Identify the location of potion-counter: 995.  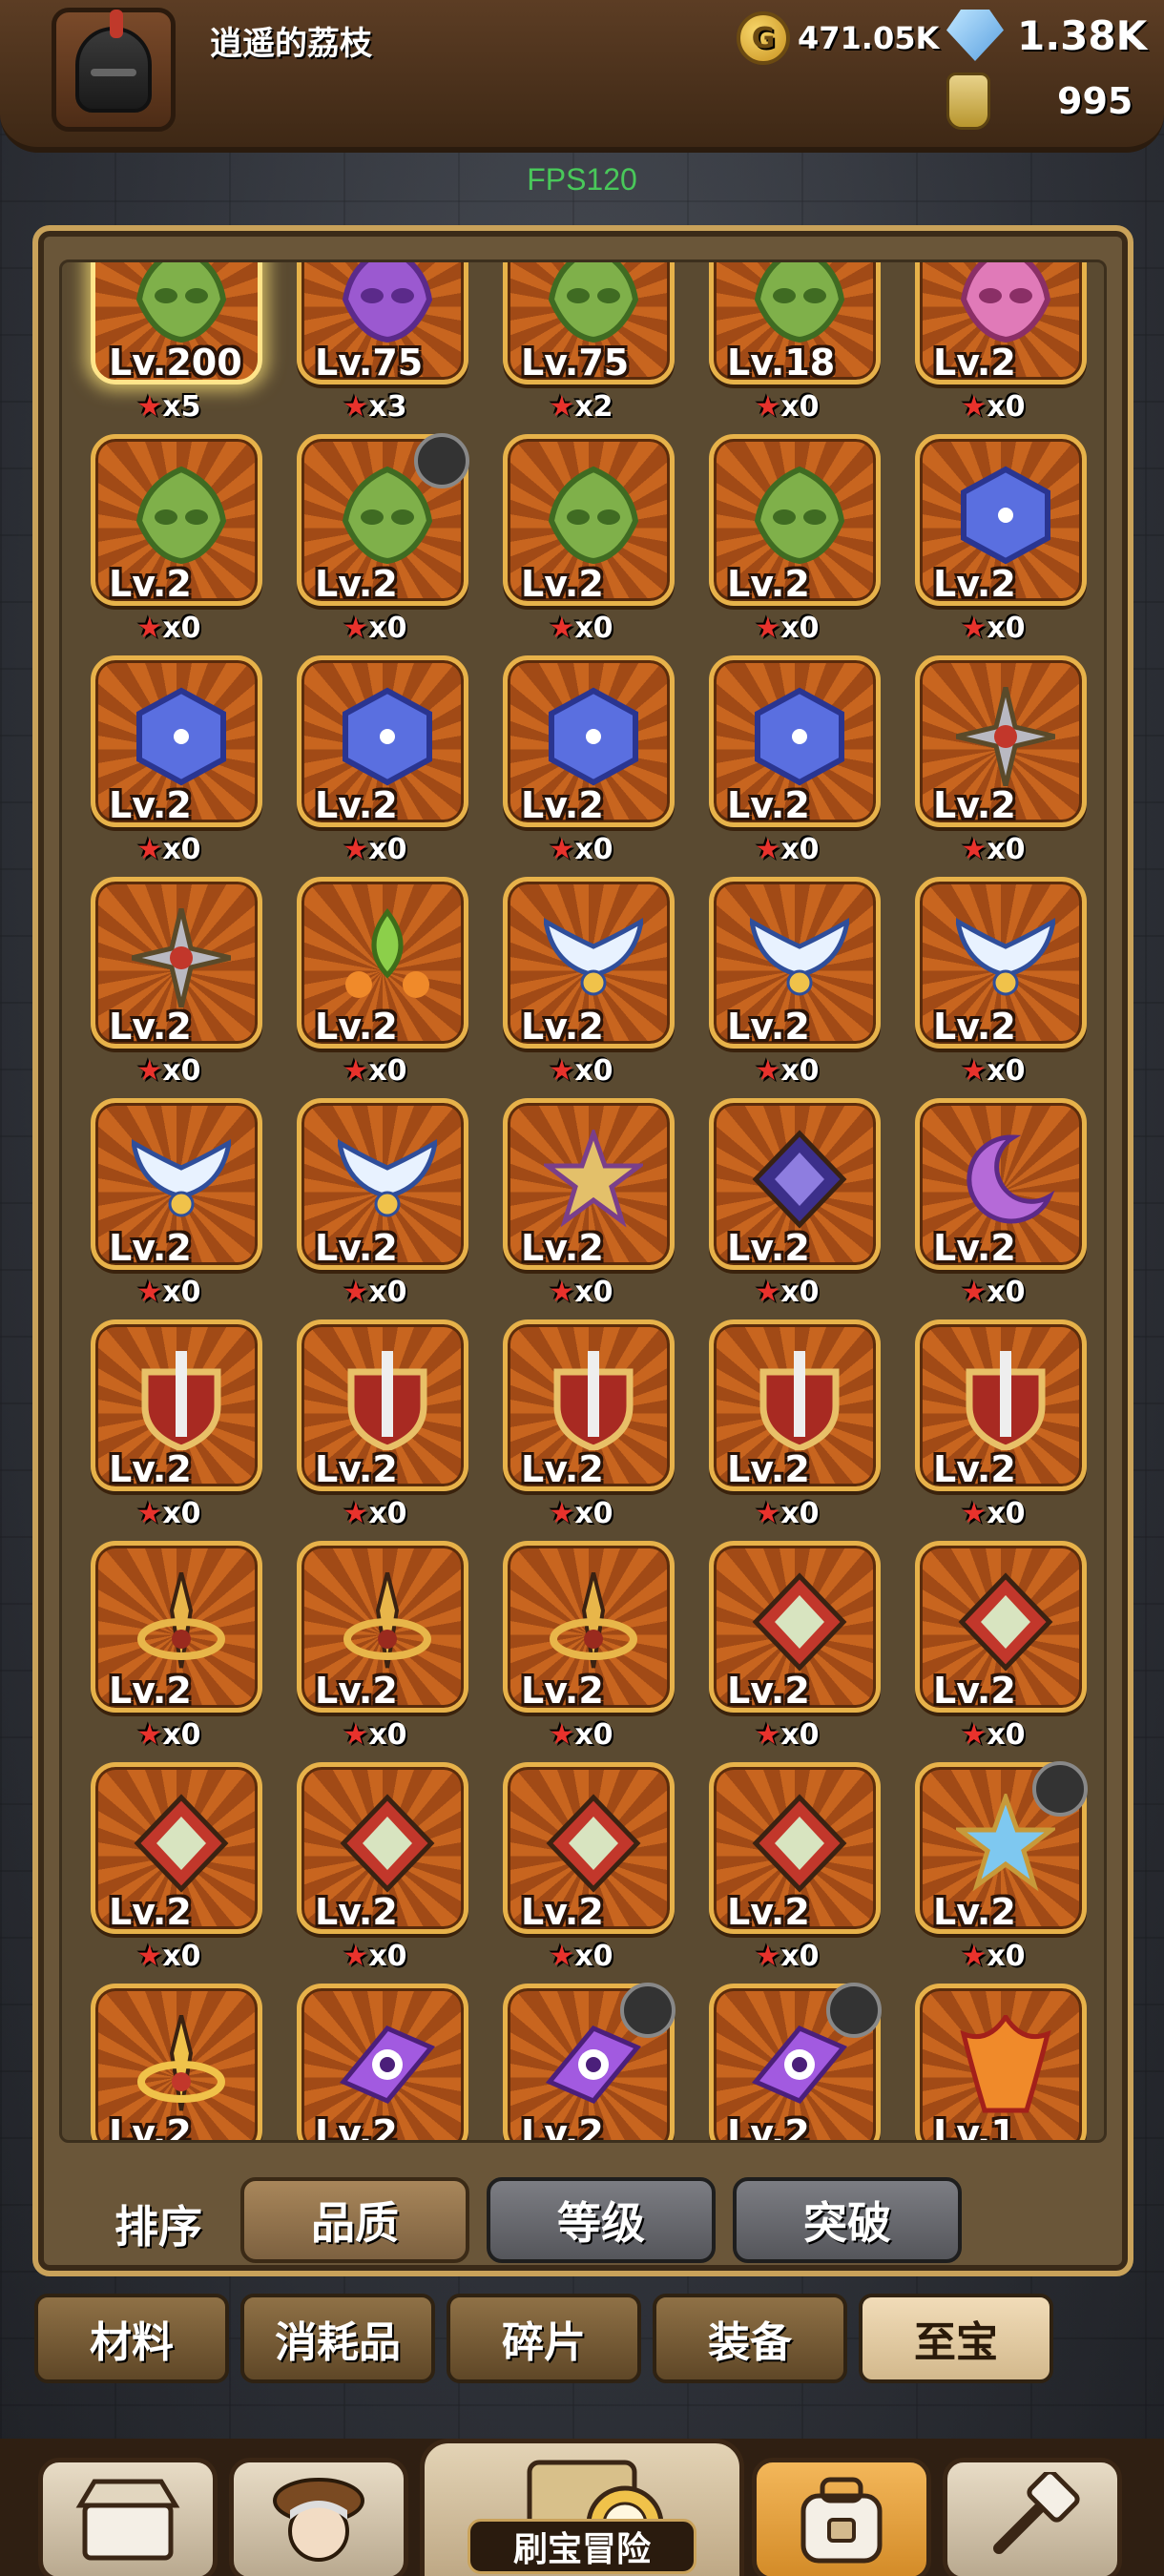
(1040, 101).